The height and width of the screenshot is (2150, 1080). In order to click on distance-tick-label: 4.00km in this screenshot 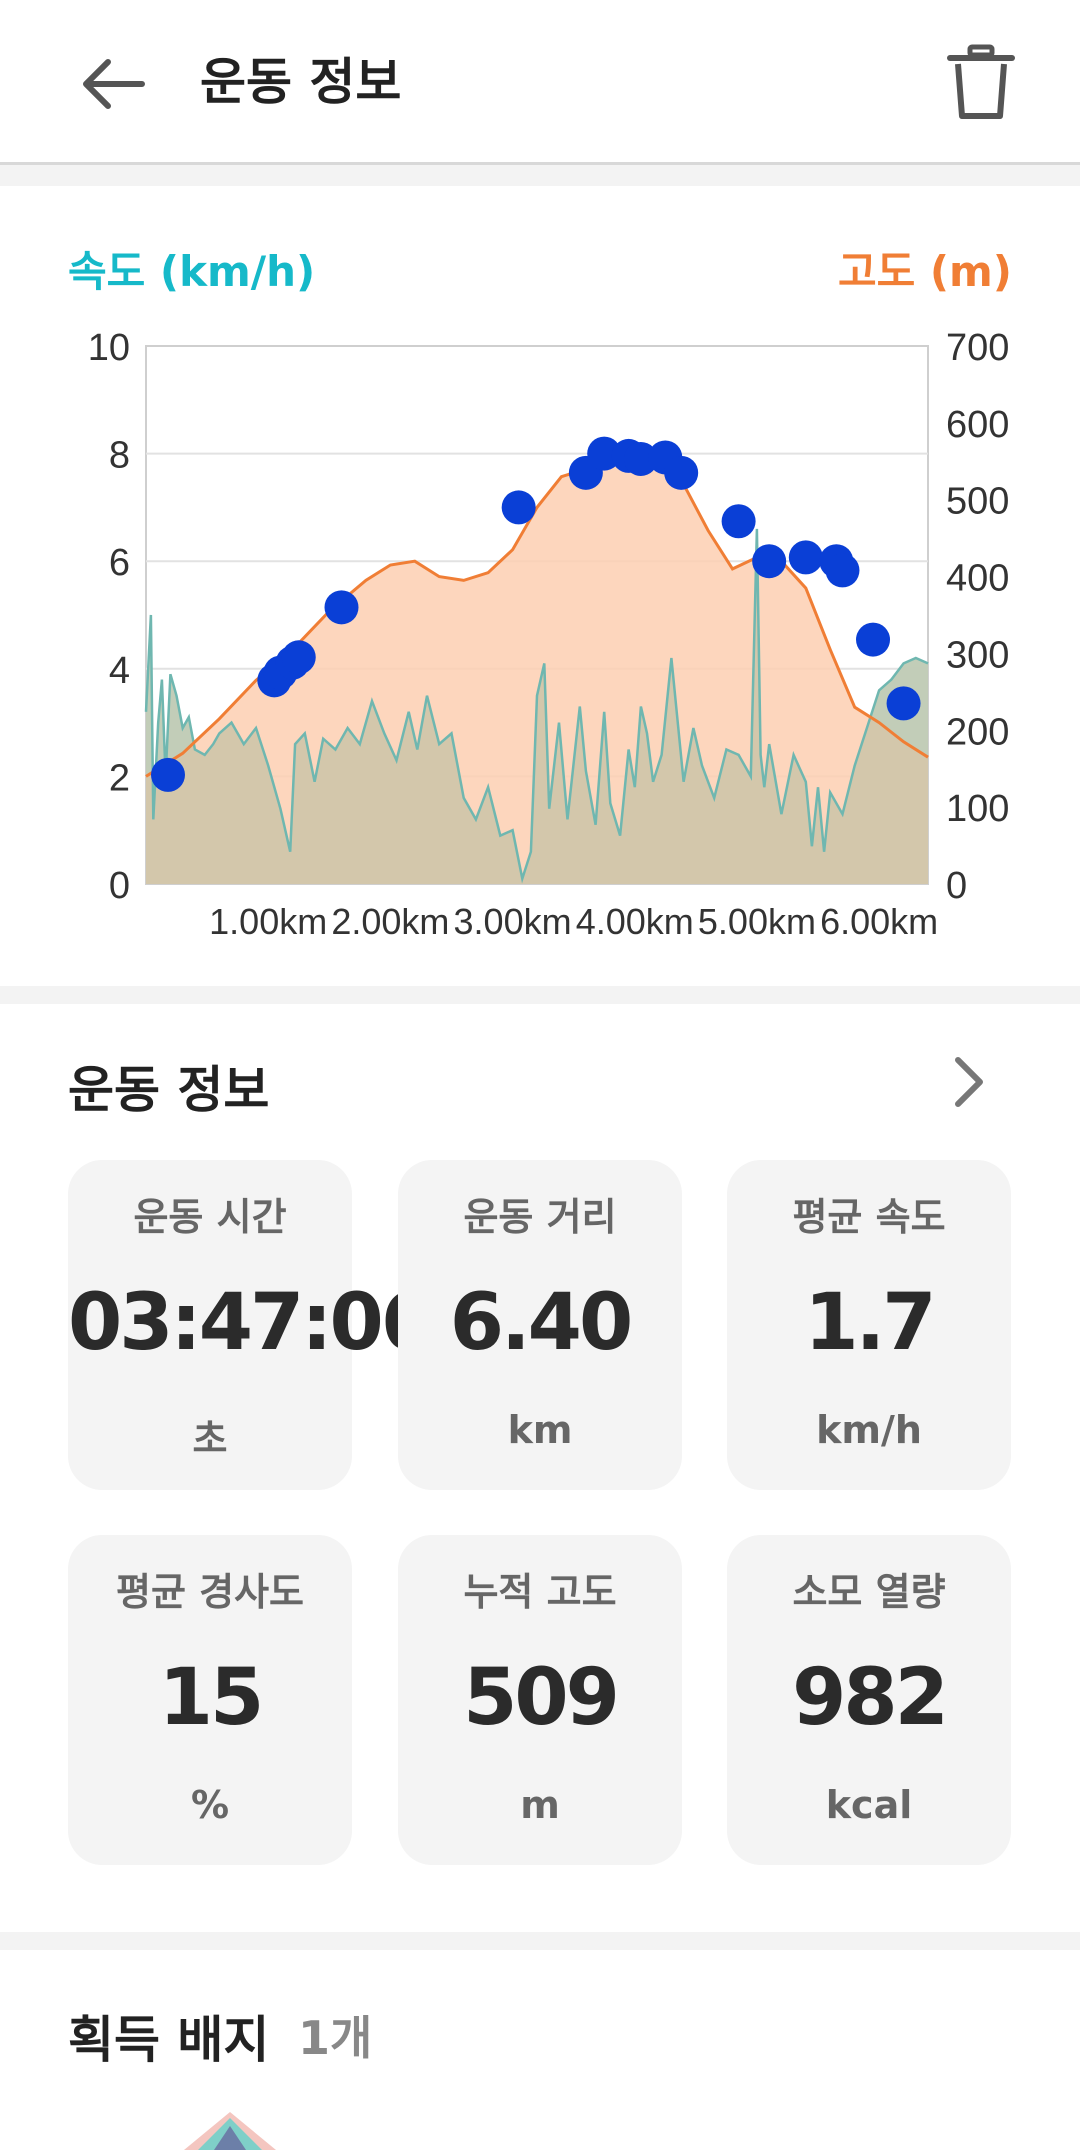, I will do `click(635, 921)`.